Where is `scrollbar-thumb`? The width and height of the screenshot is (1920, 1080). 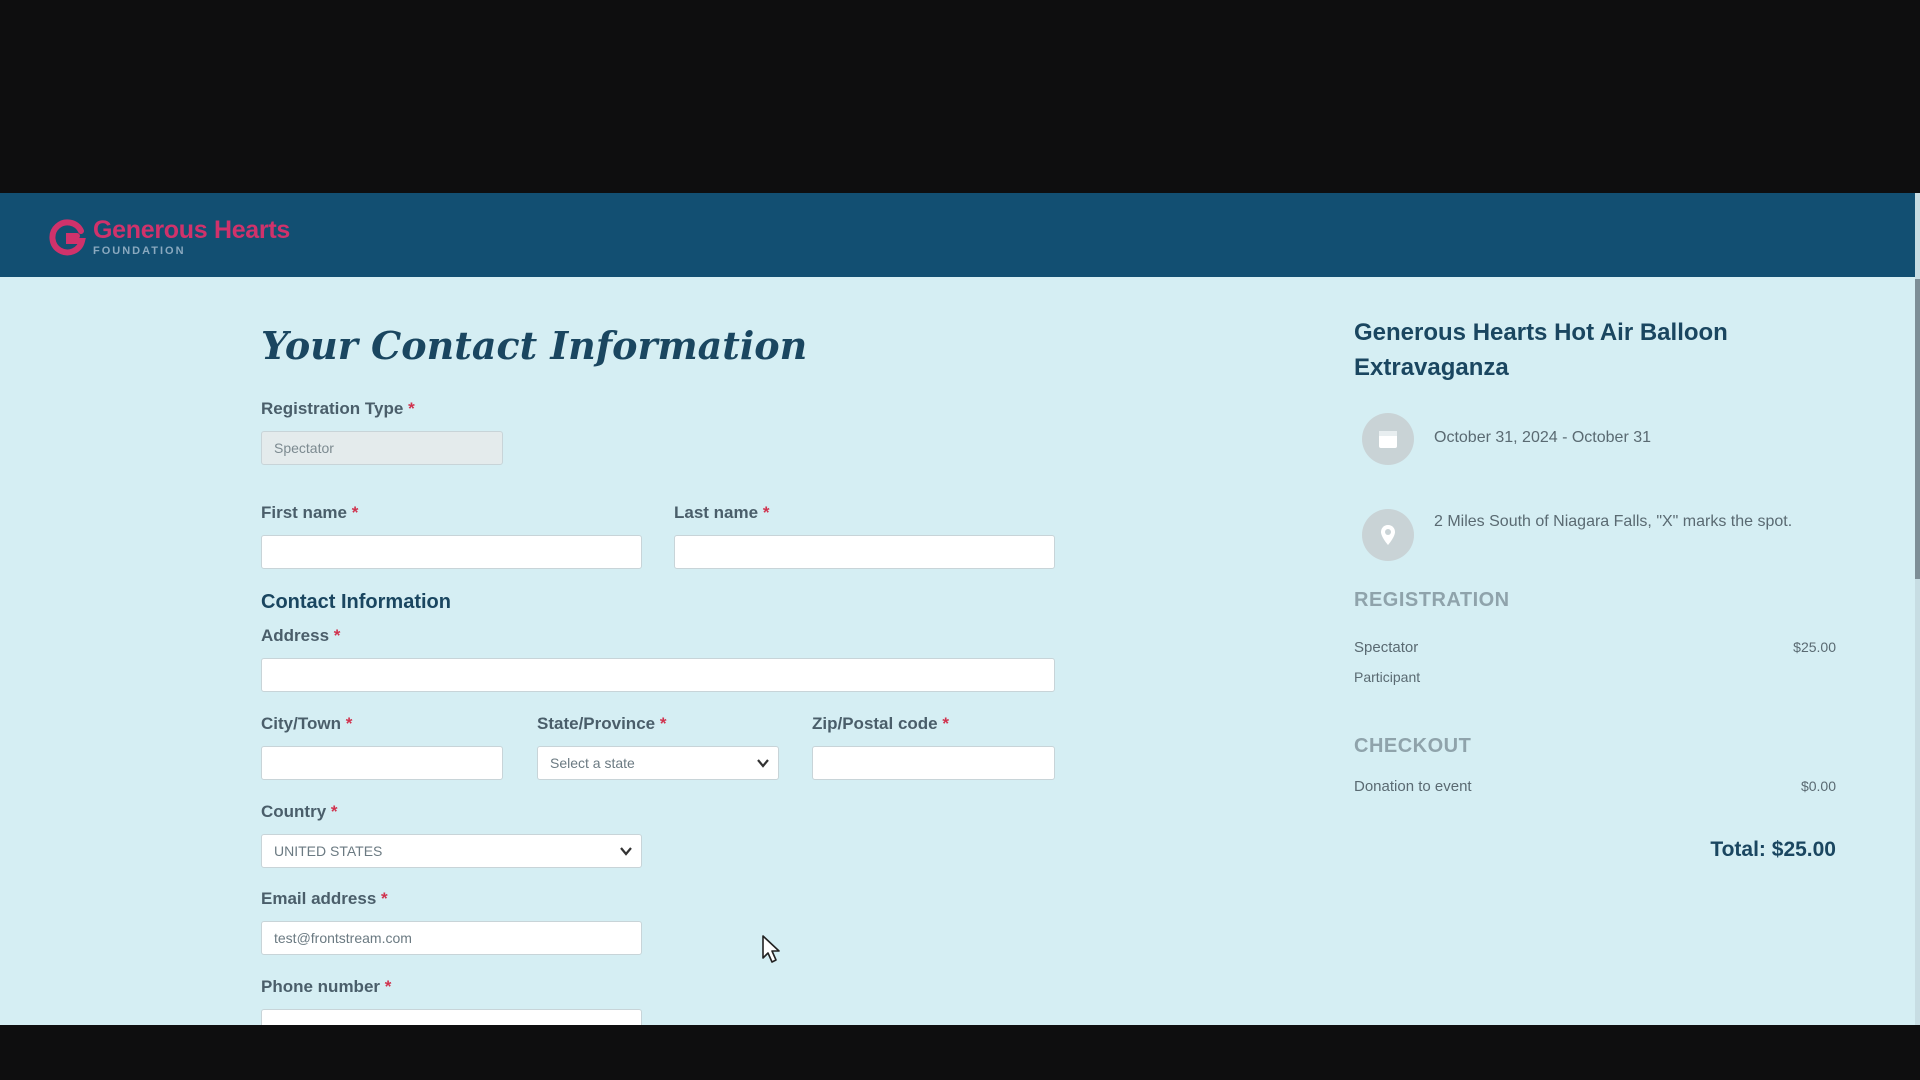 scrollbar-thumb is located at coordinates (1917, 429).